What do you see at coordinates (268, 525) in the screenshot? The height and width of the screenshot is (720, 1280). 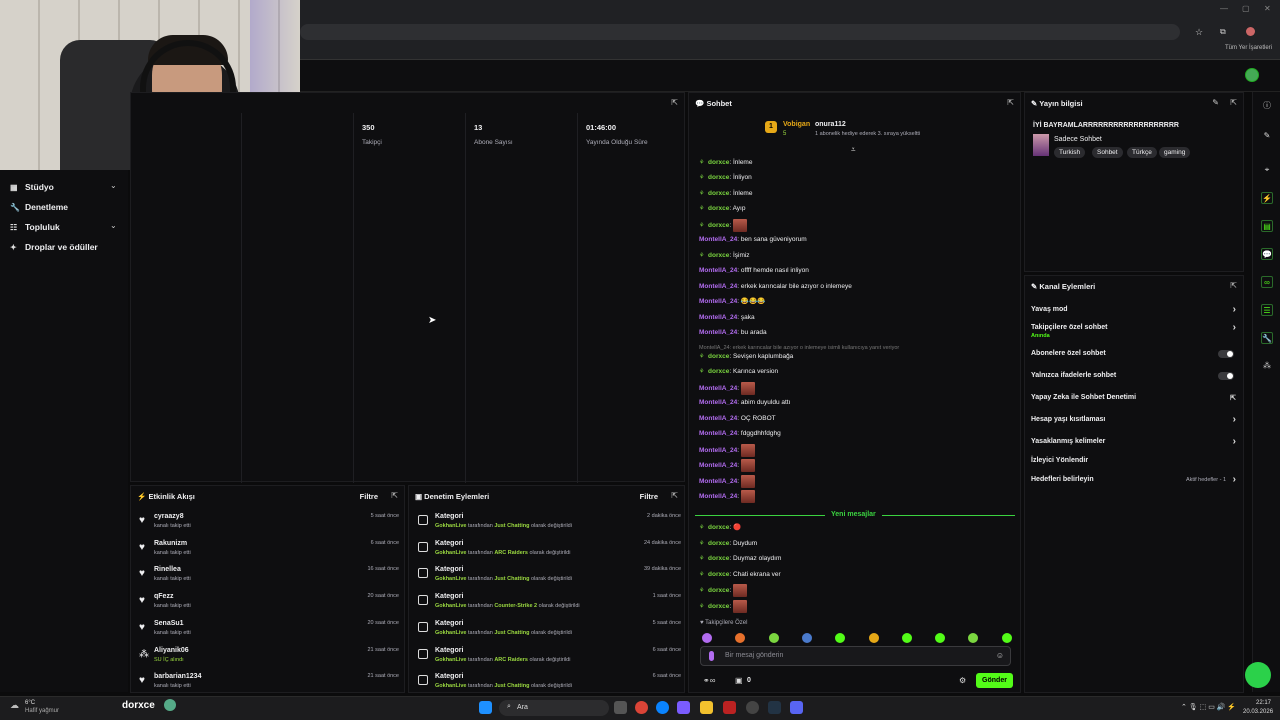 I see `list-item: ♥ cyraazy8 kanalı takip etti 5 saat önce` at bounding box center [268, 525].